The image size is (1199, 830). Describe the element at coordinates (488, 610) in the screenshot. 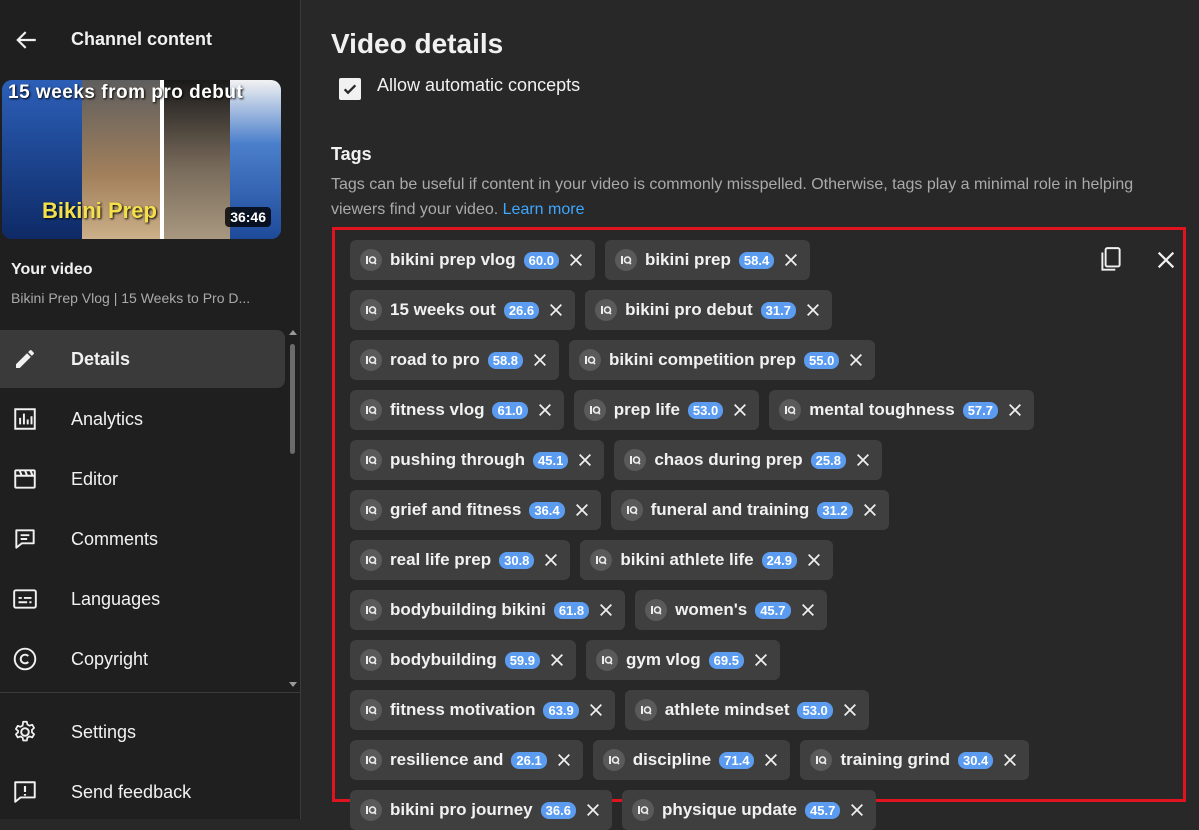

I see `tag-chip: bodybuilding bikini 61.8` at that location.